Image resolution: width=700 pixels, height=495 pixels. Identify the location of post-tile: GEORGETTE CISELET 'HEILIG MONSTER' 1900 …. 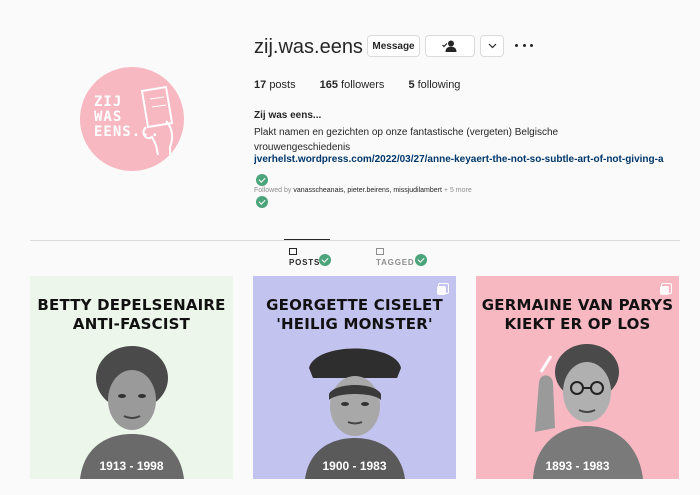
(354, 377).